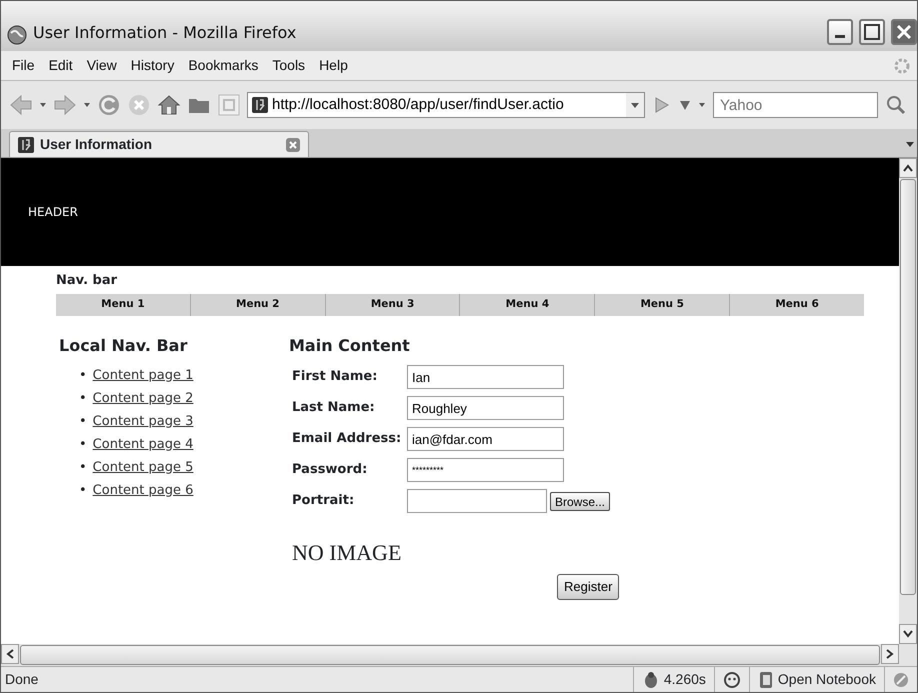 This screenshot has height=693, width=918. Describe the element at coordinates (485, 408) in the screenshot. I see `input-field: Roughley` at that location.